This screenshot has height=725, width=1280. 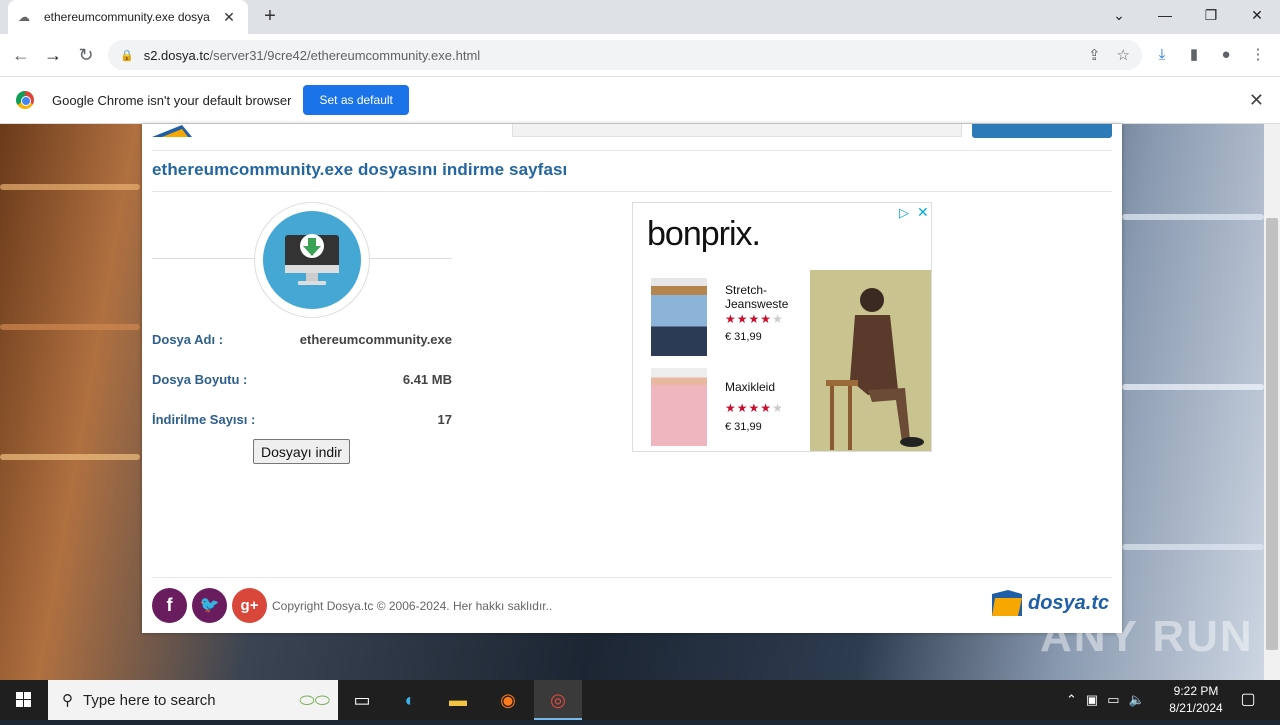 What do you see at coordinates (1147, 636) in the screenshot?
I see `anyrun-watermark: ANY RUN` at bounding box center [1147, 636].